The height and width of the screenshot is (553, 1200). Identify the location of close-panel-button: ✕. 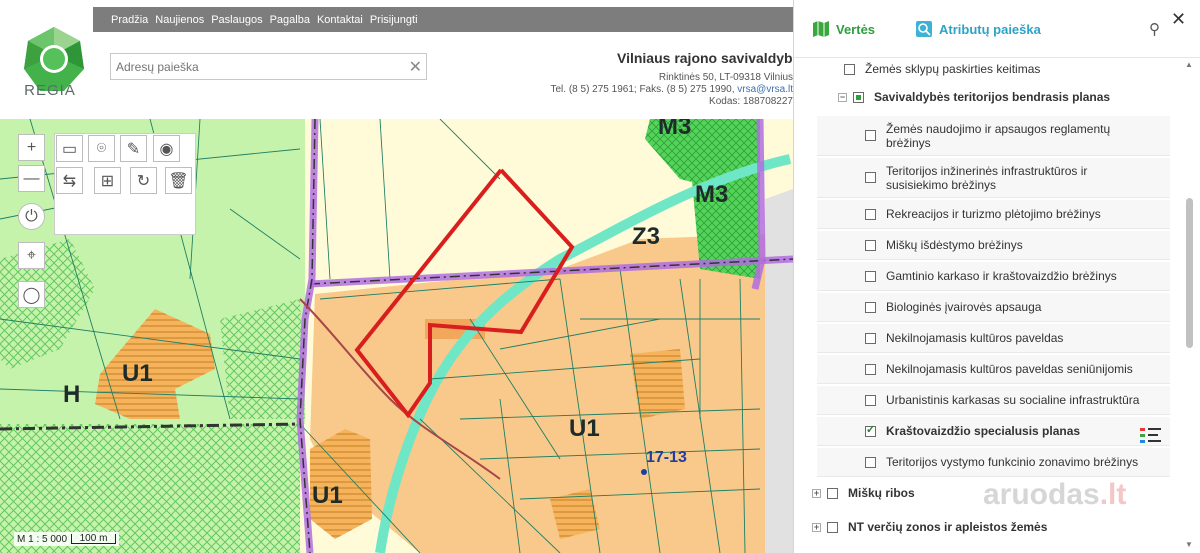
(1178, 19).